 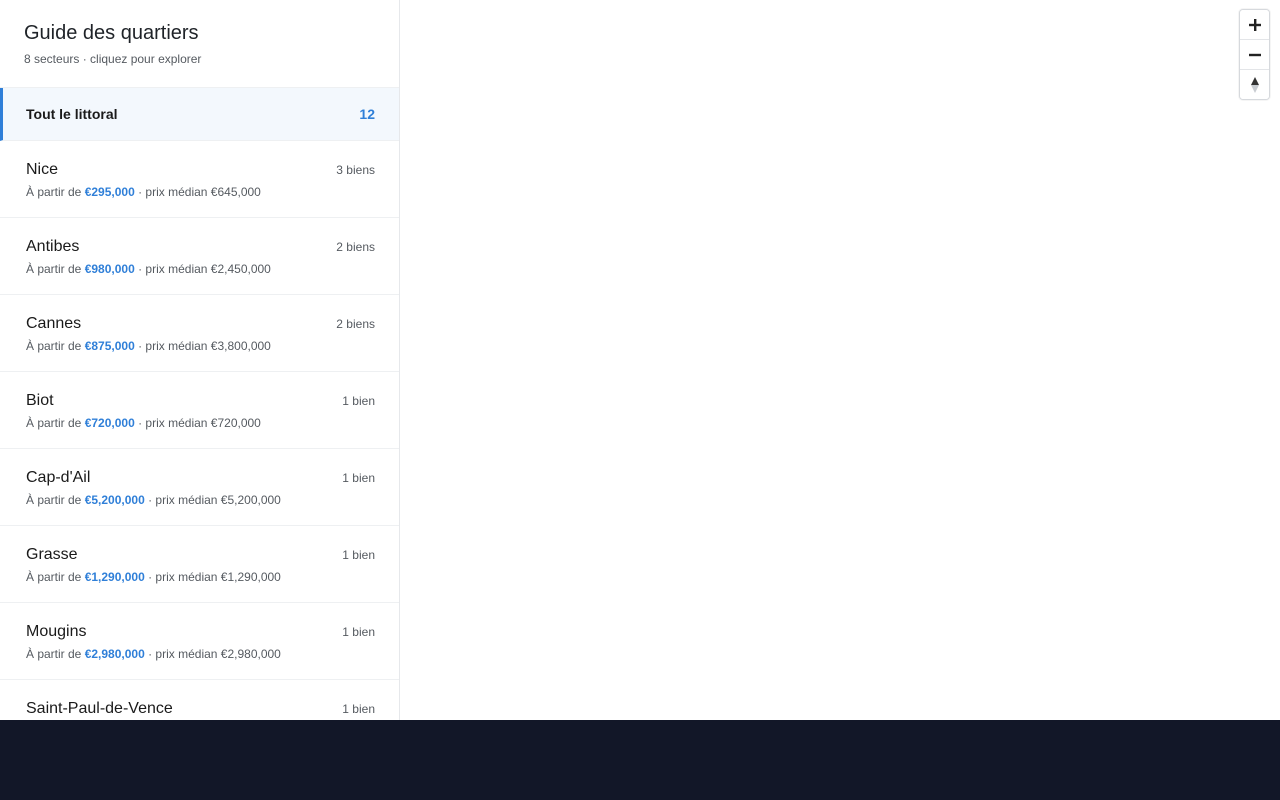 I want to click on median-price: · prix médian €3,800,000, so click(x=202, y=346).